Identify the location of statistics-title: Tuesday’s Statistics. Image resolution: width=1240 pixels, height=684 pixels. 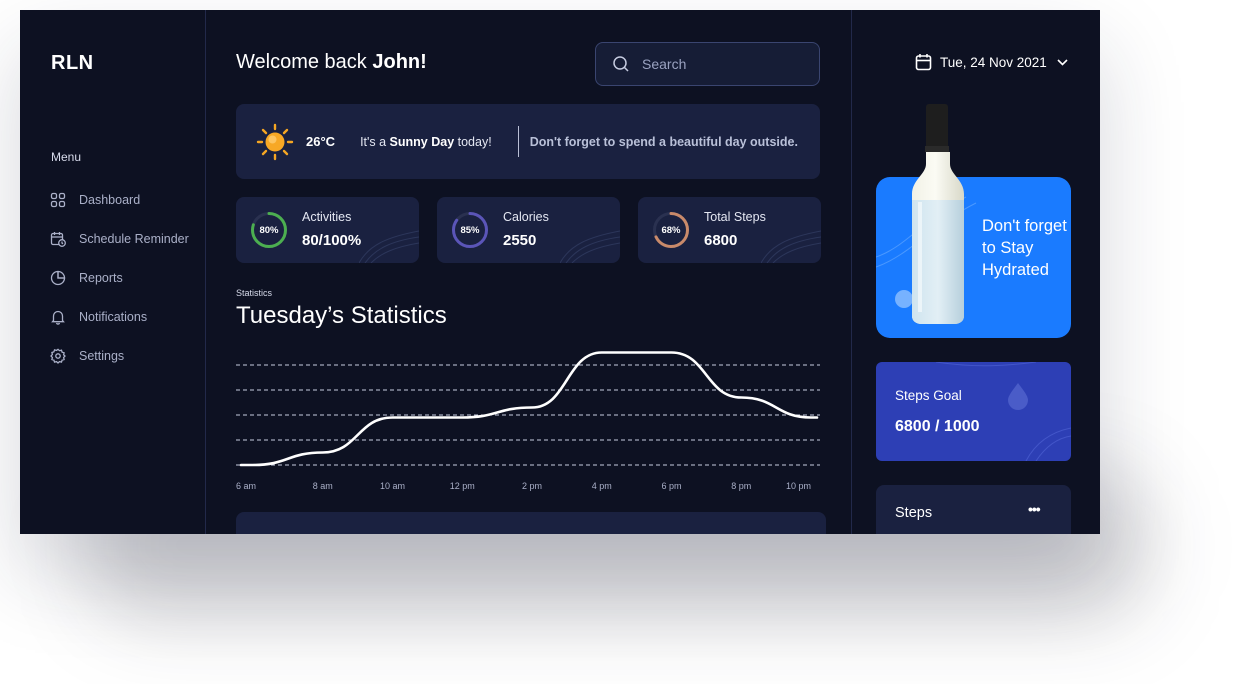
(341, 315).